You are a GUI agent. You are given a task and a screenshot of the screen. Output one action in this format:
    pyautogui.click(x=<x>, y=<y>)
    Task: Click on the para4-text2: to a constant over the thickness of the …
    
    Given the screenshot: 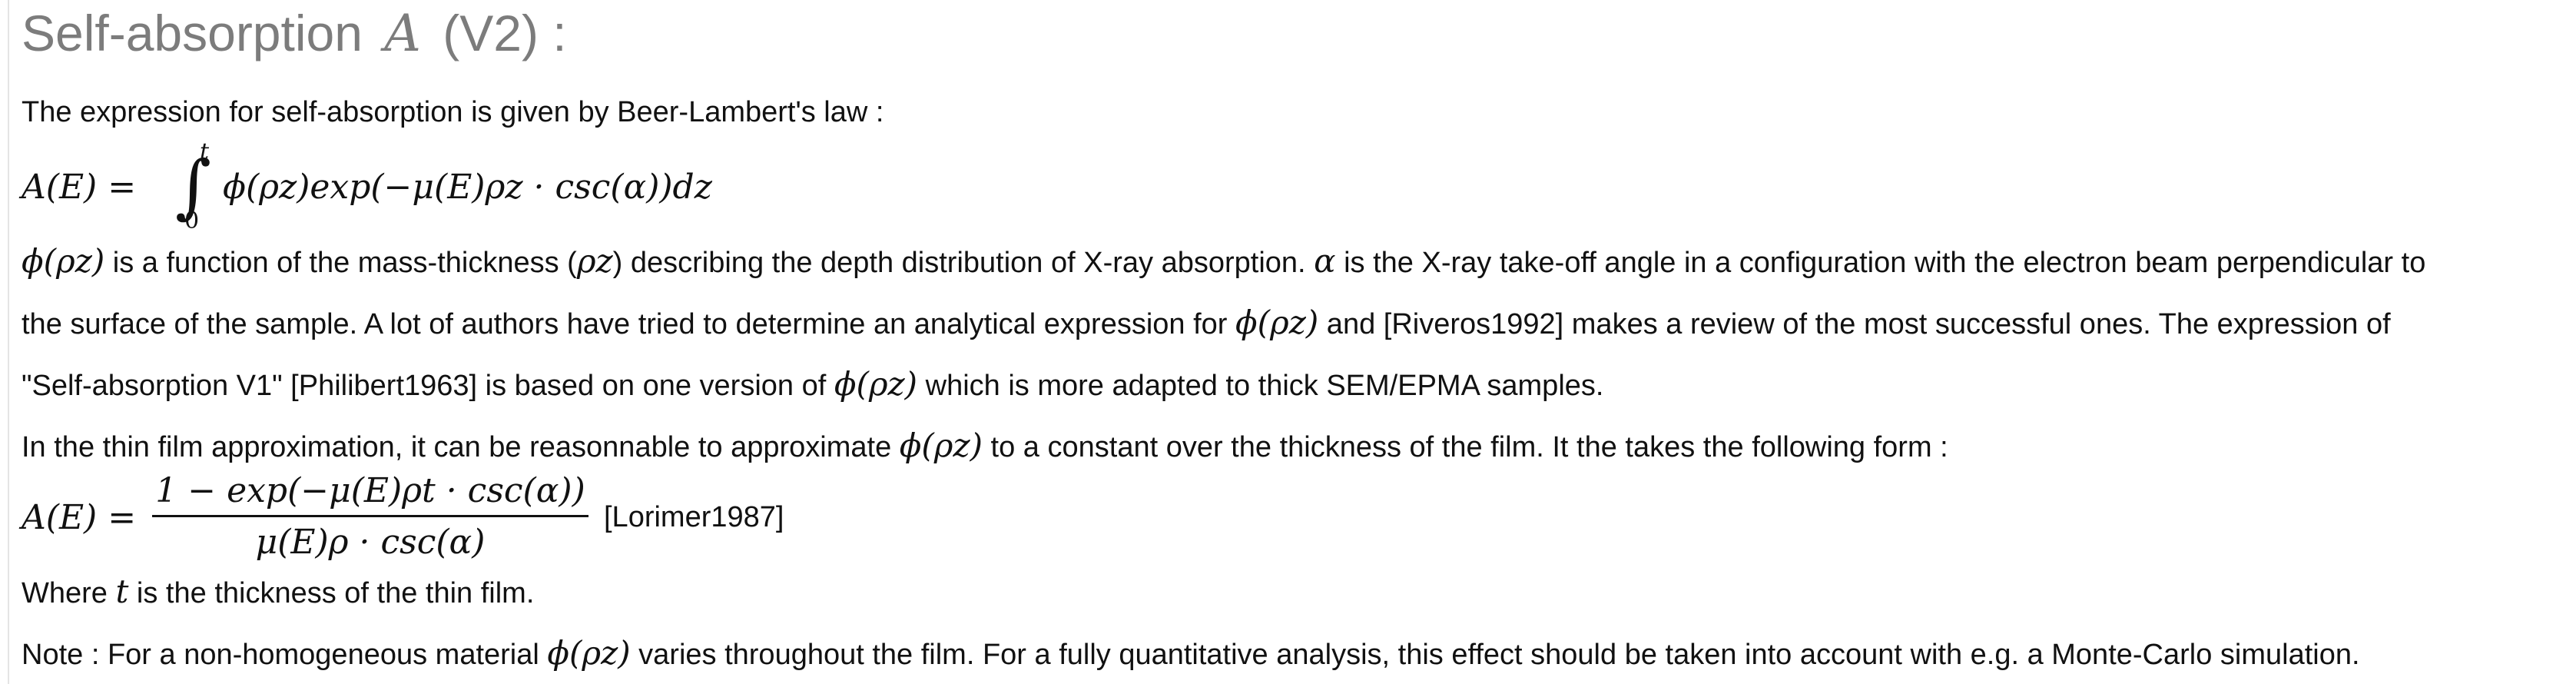 What is the action you would take?
    pyautogui.click(x=1465, y=447)
    